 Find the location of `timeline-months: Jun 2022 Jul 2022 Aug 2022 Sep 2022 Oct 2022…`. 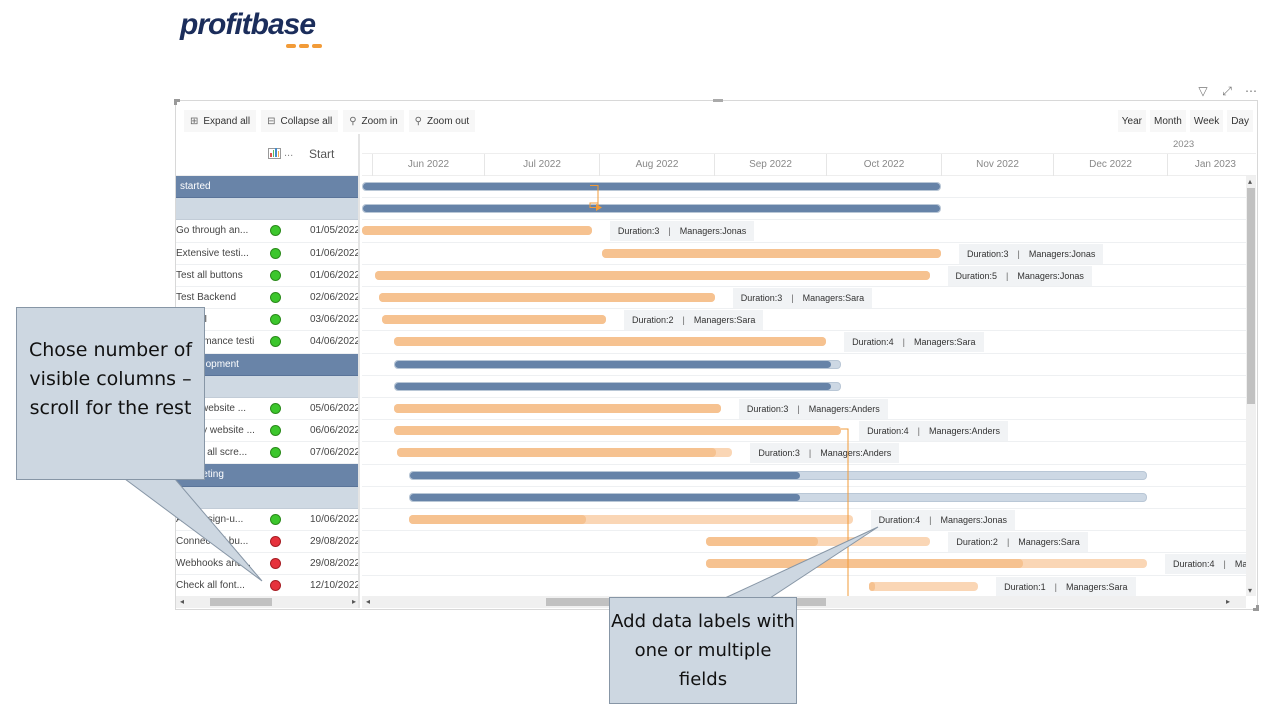

timeline-months: Jun 2022 Jul 2022 Aug 2022 Sep 2022 Oct 2022… is located at coordinates (809, 165).